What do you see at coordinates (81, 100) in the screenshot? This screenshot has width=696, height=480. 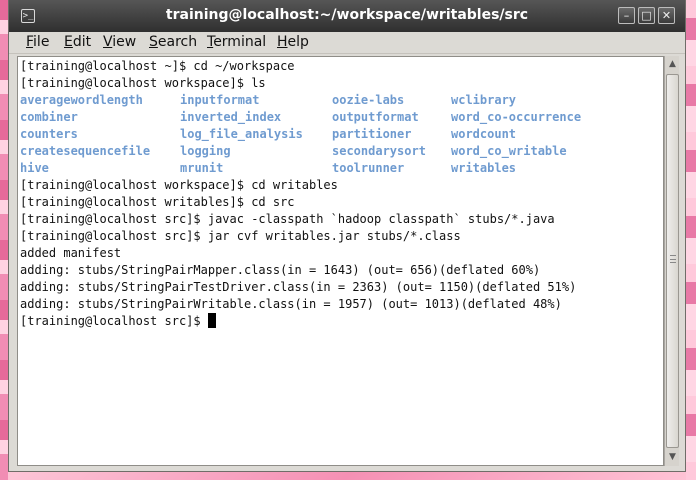 I see `directory-entry: averagewordlength` at bounding box center [81, 100].